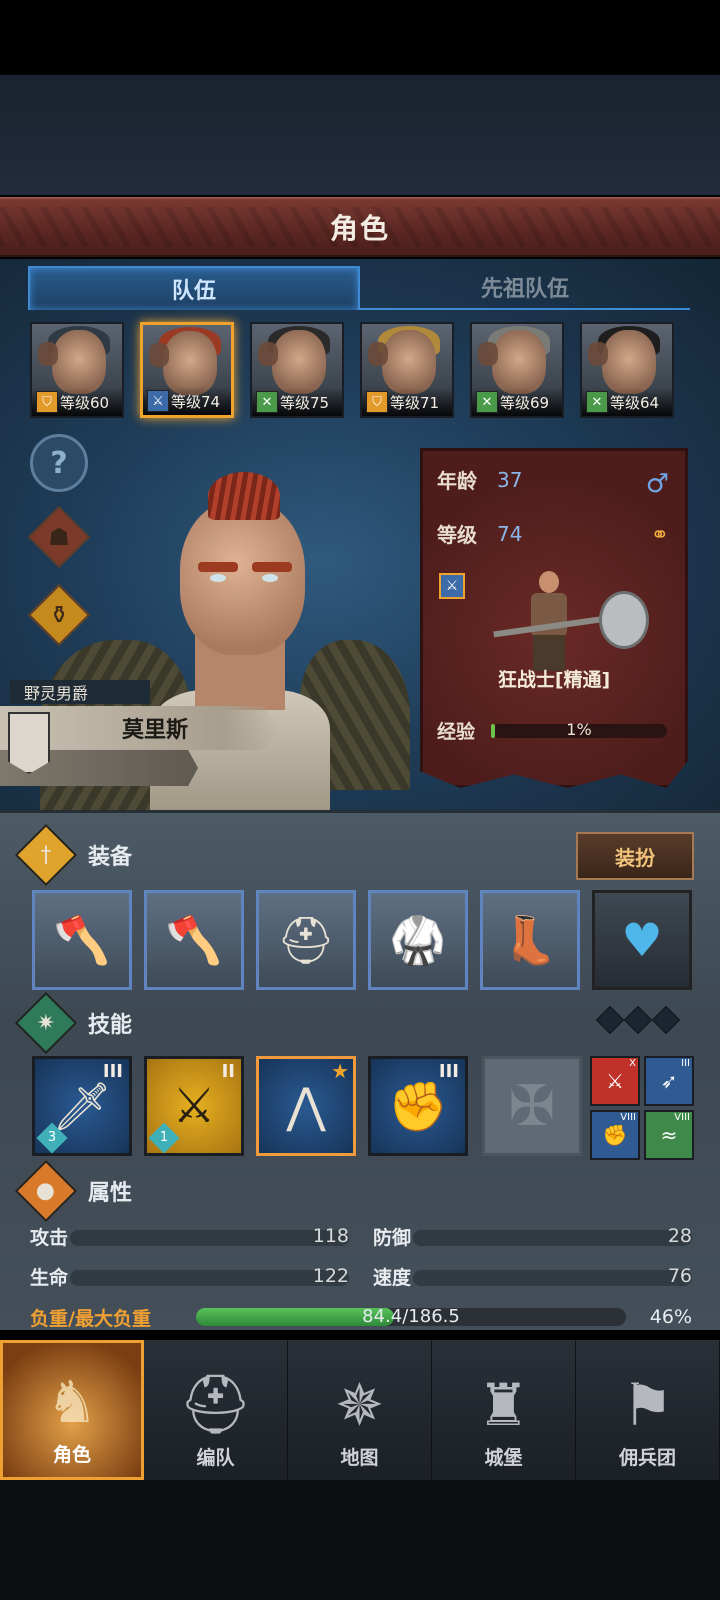 This screenshot has height=1600, width=720. I want to click on tab-team: 队伍, so click(194, 288).